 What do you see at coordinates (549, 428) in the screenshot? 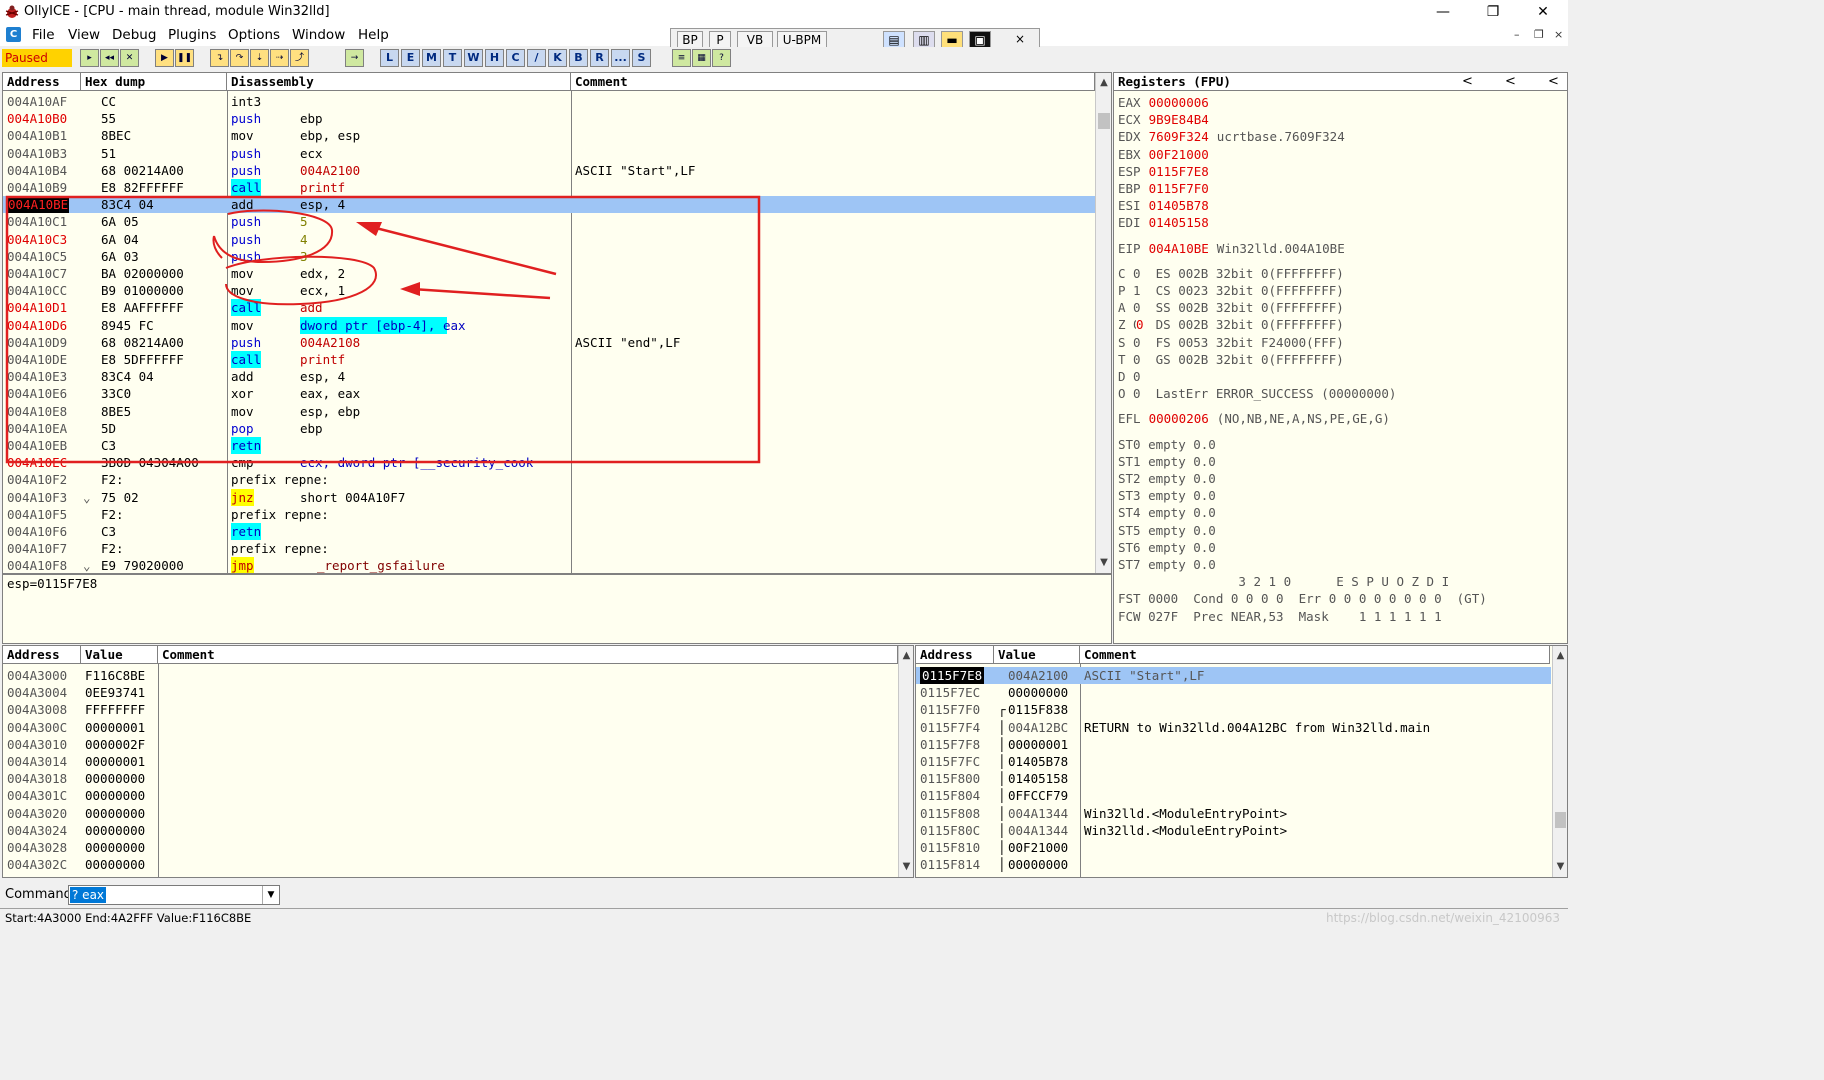
I see `disasm-row: 004A10EA 5D pop ebp` at bounding box center [549, 428].